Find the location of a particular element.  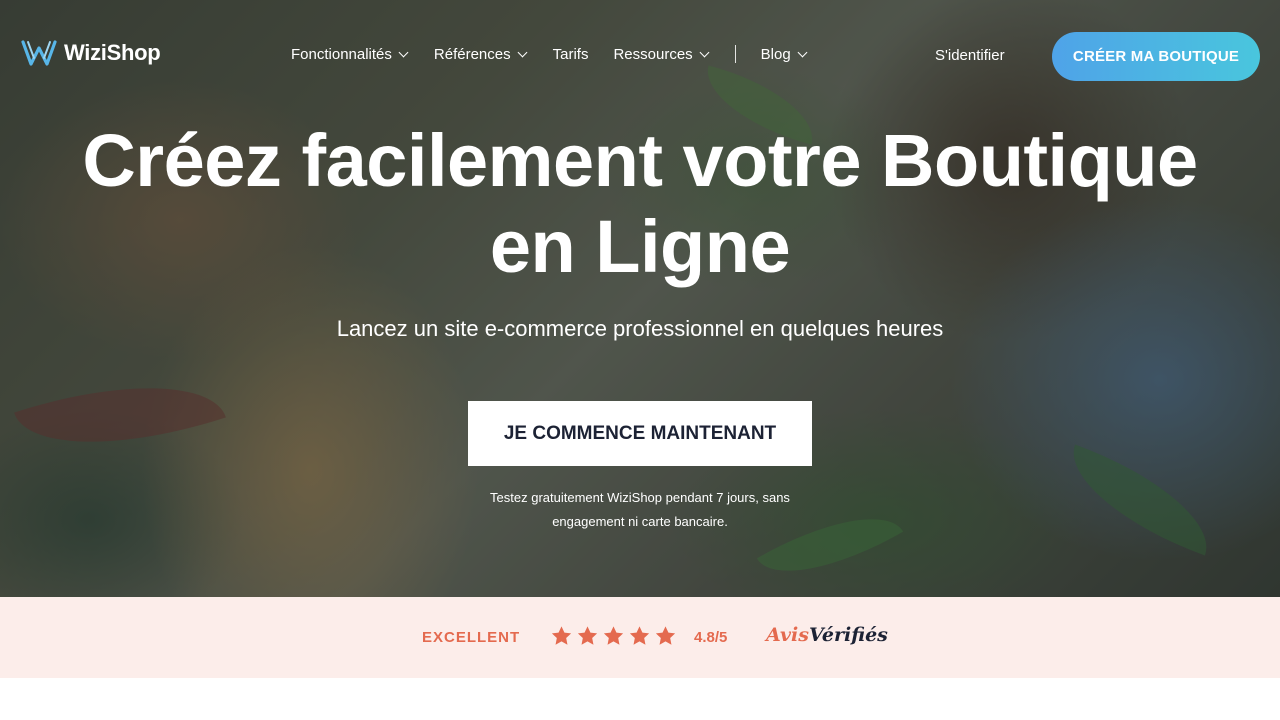

nav-item-label: Fonctionnalités is located at coordinates (341, 54).